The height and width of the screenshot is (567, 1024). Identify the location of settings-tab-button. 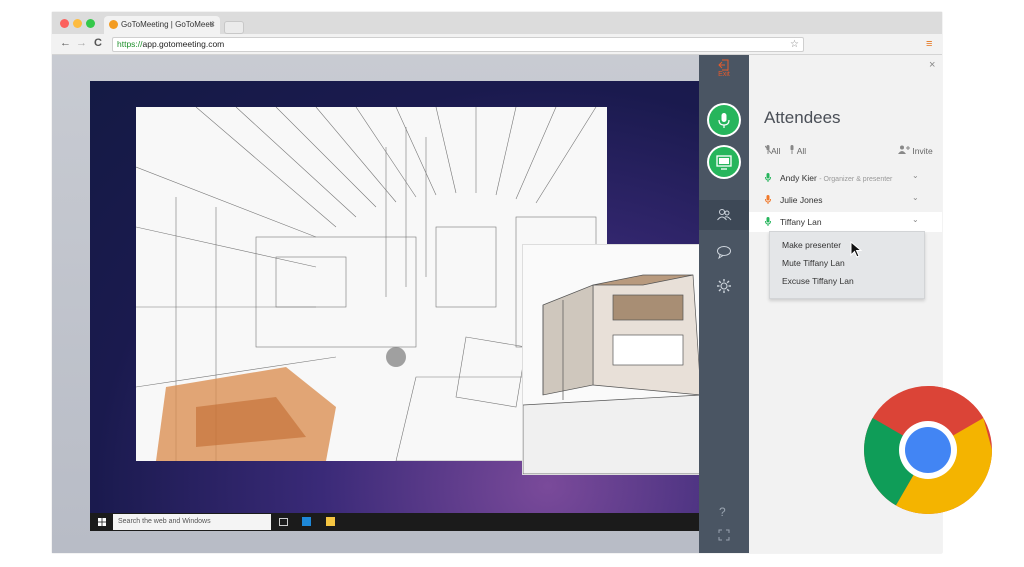
(724, 286).